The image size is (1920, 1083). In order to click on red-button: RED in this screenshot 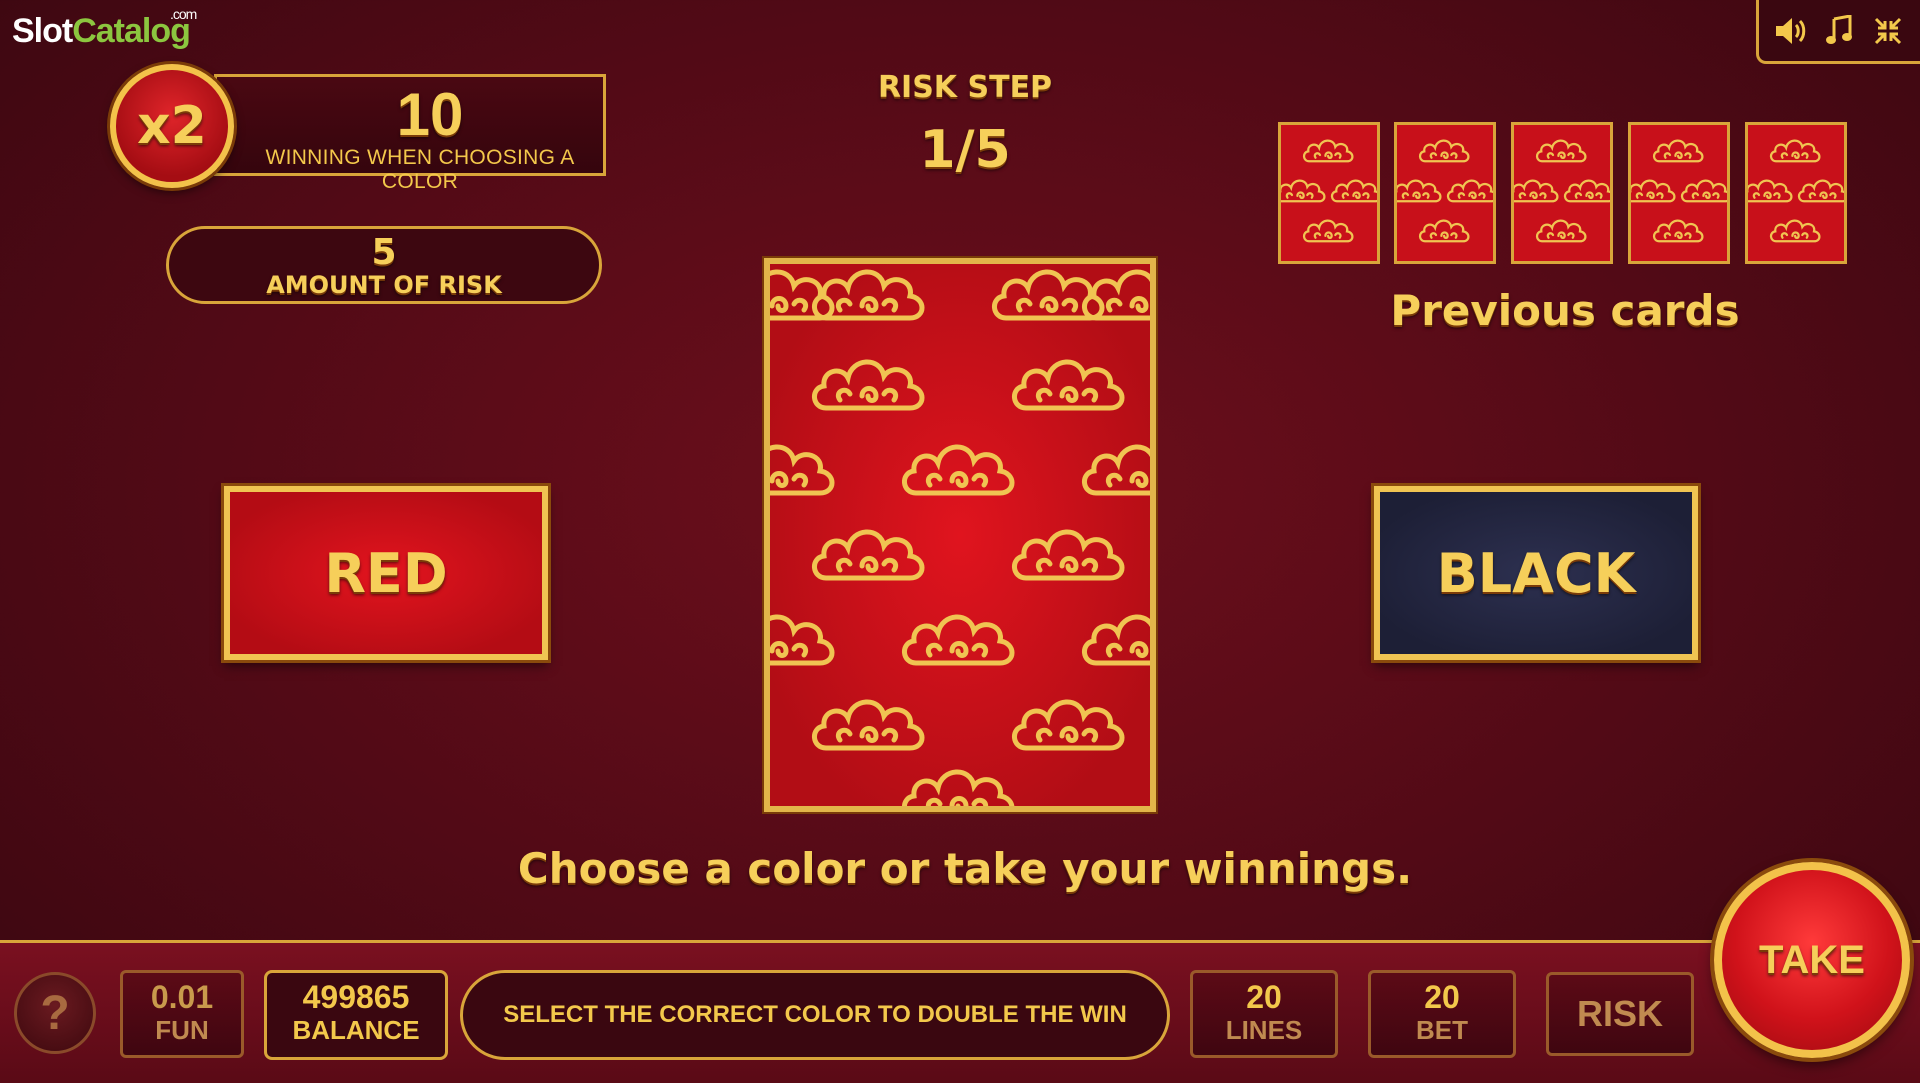, I will do `click(386, 573)`.